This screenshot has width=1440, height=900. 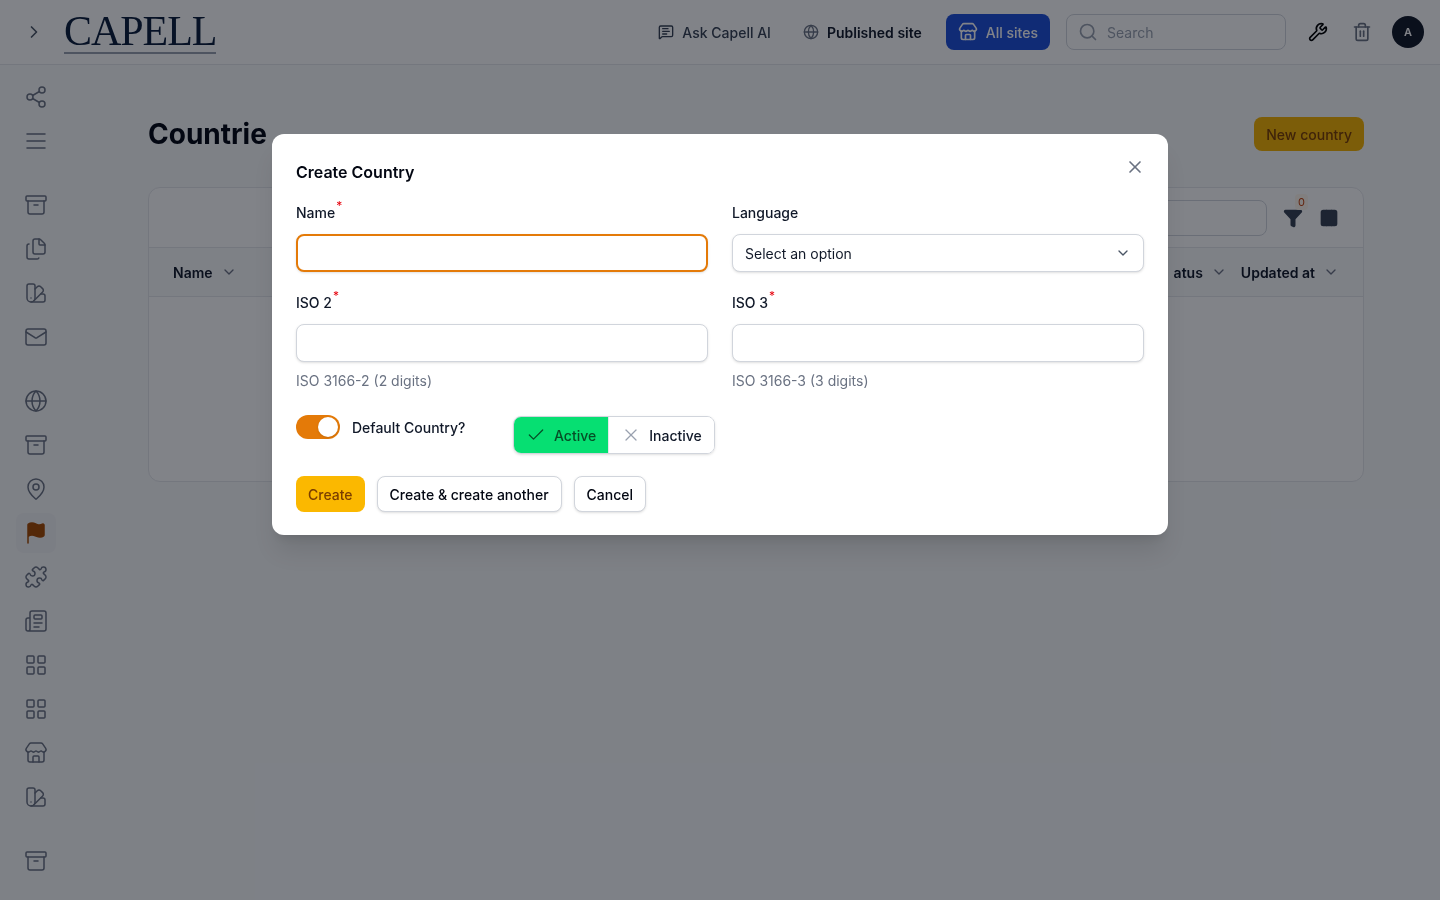 I want to click on field-hint: ISO 3166-2 (2 digits), so click(x=364, y=381).